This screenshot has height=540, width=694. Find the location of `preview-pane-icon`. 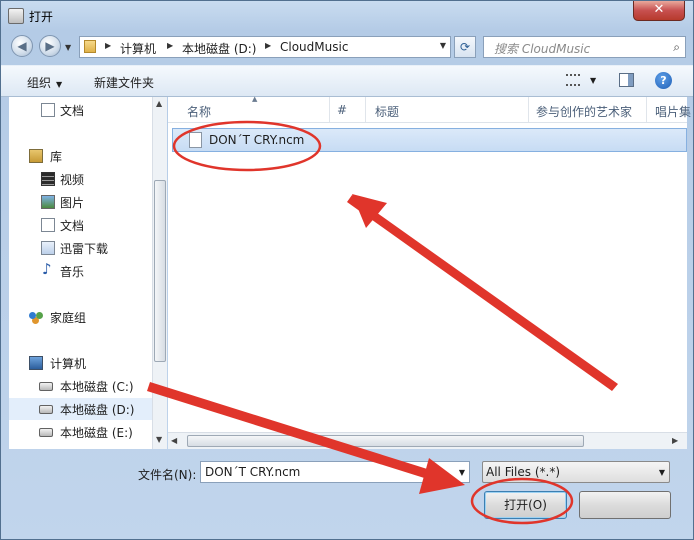

preview-pane-icon is located at coordinates (626, 80).